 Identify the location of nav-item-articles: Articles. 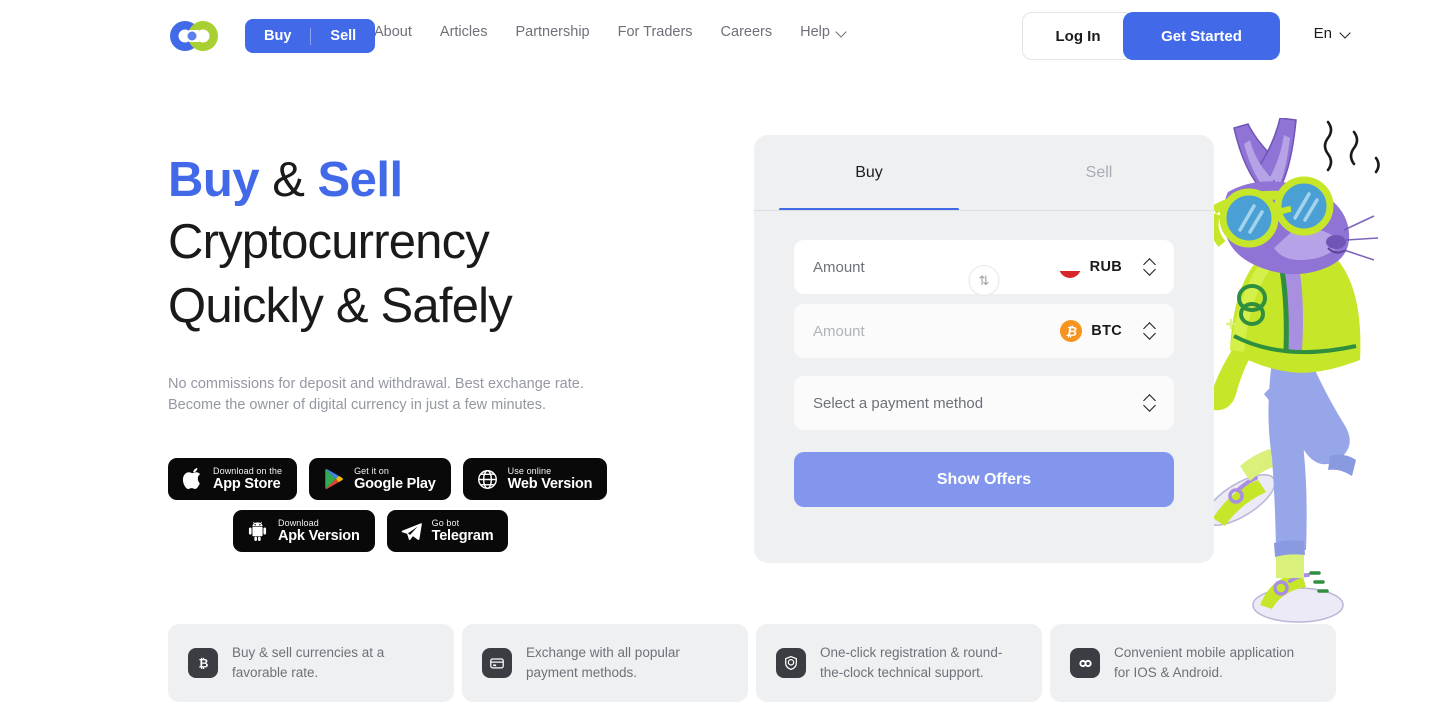
(464, 32).